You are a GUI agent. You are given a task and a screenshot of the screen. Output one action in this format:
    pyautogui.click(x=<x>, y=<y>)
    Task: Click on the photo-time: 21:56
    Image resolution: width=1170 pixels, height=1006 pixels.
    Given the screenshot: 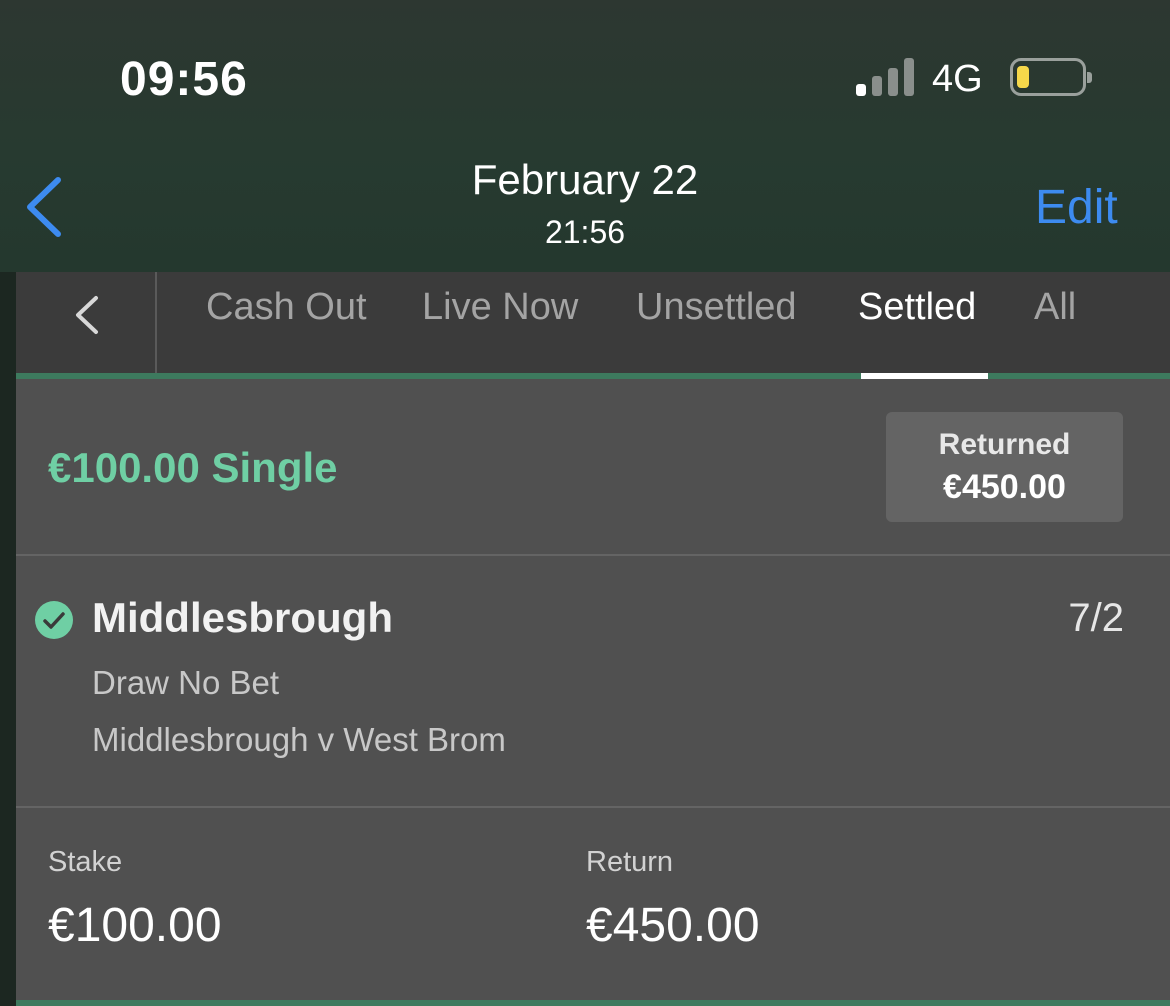 What is the action you would take?
    pyautogui.click(x=585, y=232)
    